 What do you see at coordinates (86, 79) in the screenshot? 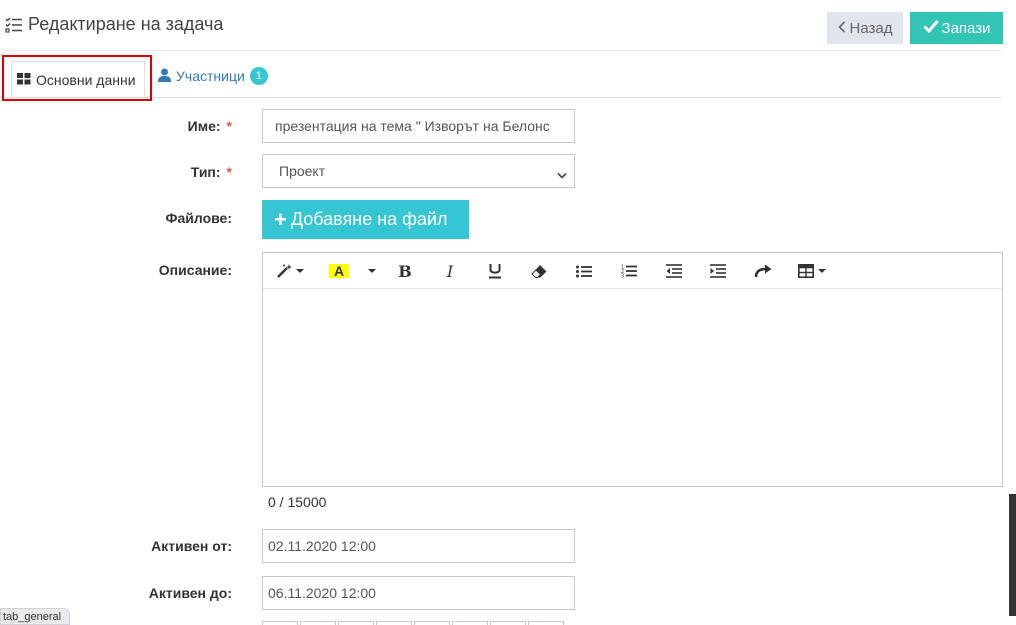
I see `tab-general-label: Основни данни` at bounding box center [86, 79].